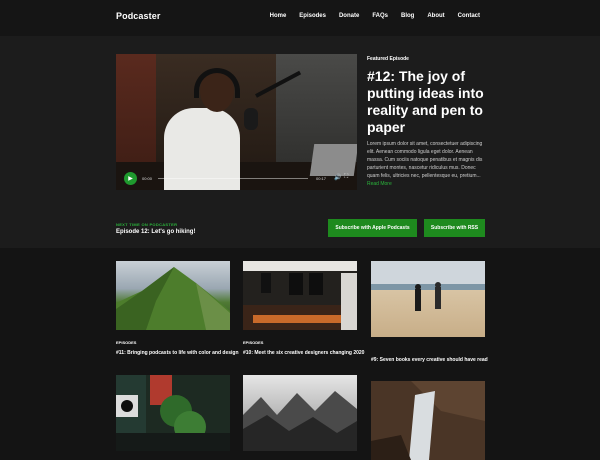 The image size is (600, 460). Describe the element at coordinates (380, 16) in the screenshot. I see `nav-faqs: FAQs` at that location.